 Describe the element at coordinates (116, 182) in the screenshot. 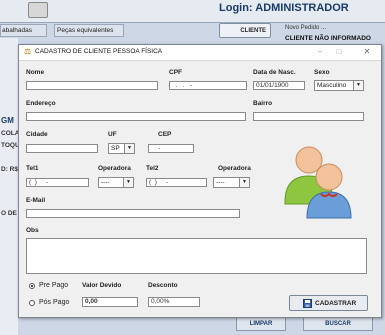

I see `operadora1-select: ---- ▼` at that location.